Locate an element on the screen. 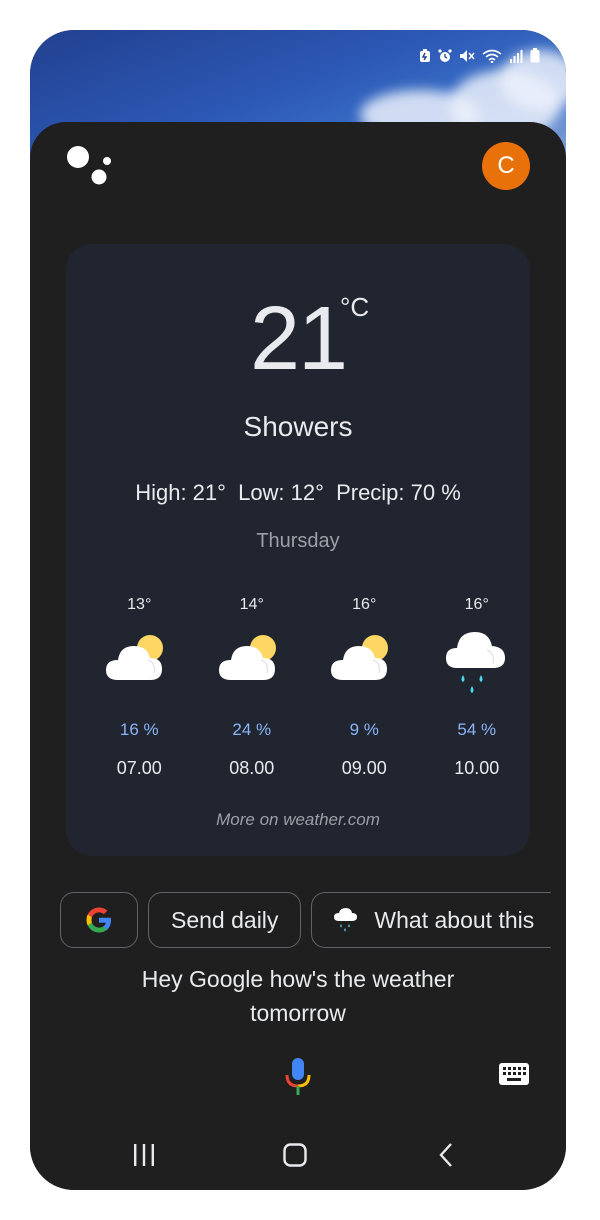  navigation-bar is located at coordinates (298, 1157).